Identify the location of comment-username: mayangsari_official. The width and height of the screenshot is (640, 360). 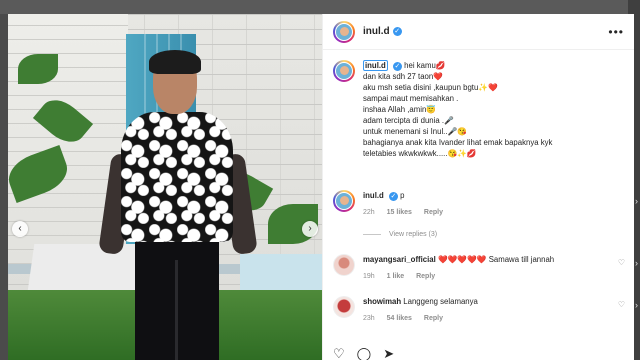
(399, 259).